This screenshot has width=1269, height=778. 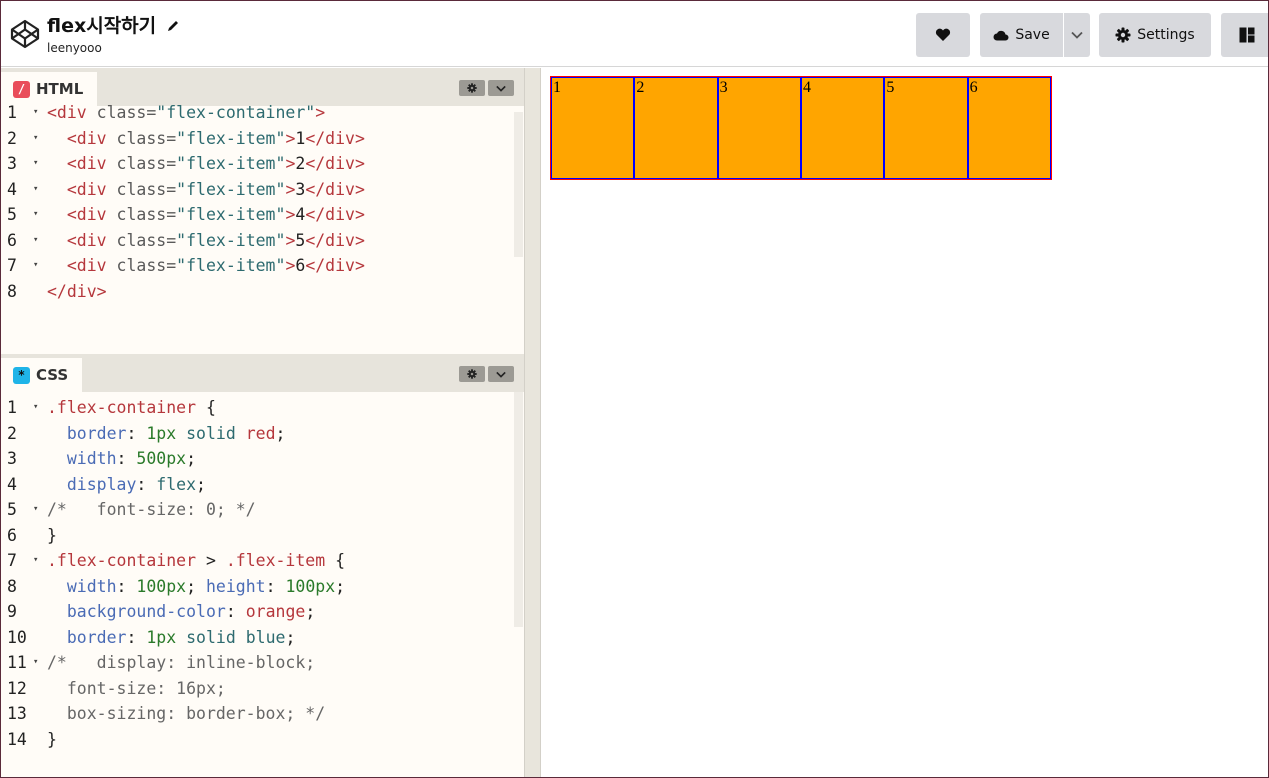 What do you see at coordinates (101, 24) in the screenshot?
I see `pen-title: flex시작하기` at bounding box center [101, 24].